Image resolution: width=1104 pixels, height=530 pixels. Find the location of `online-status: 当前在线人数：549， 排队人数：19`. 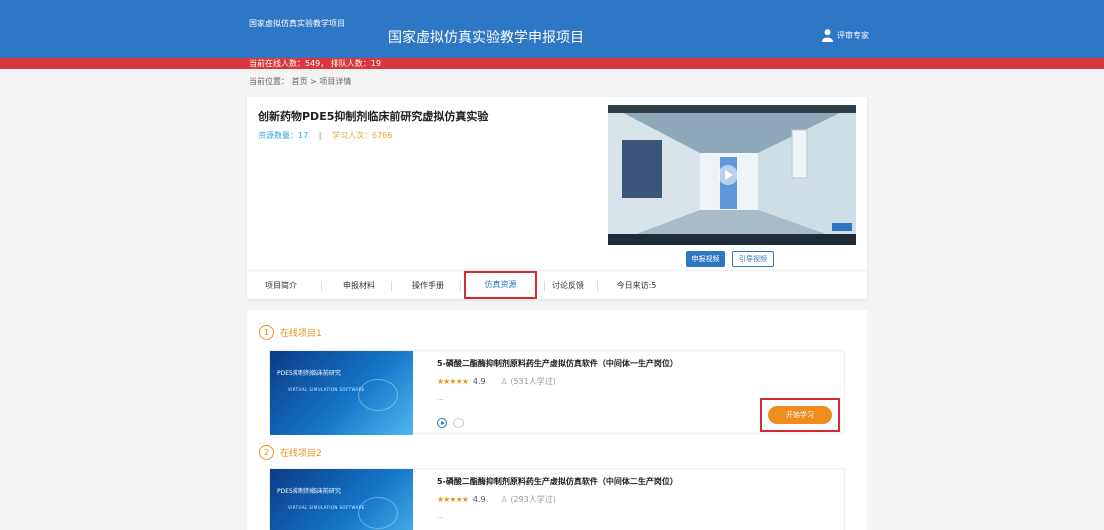

online-status: 当前在线人数：549， 排队人数：19 is located at coordinates (315, 63).